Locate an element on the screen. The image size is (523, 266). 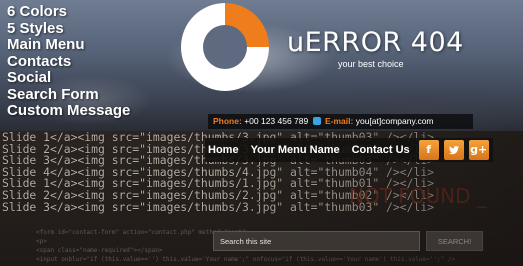
logo-icon is located at coordinates (225, 47).